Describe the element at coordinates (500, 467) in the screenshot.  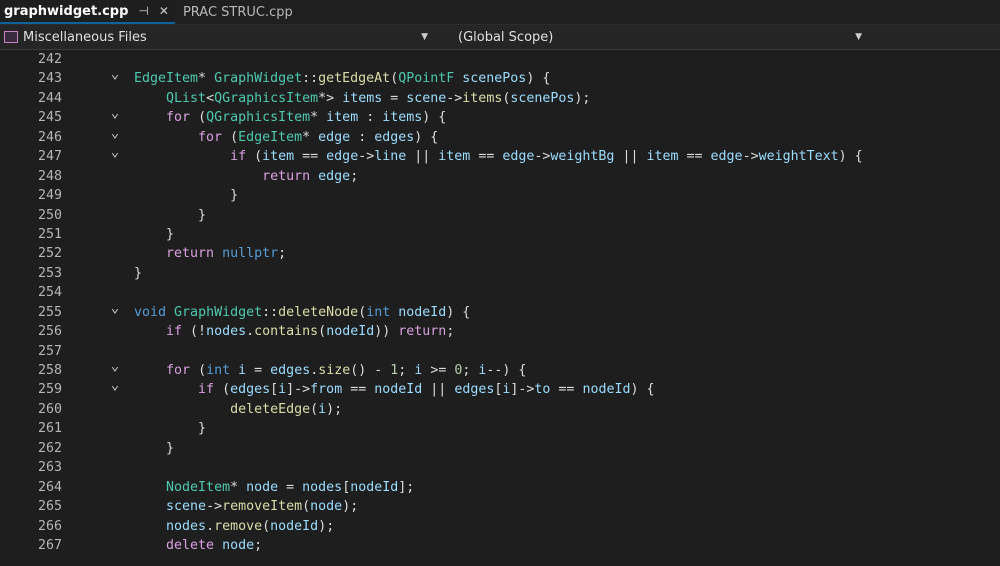
I see `code-line: 263` at that location.